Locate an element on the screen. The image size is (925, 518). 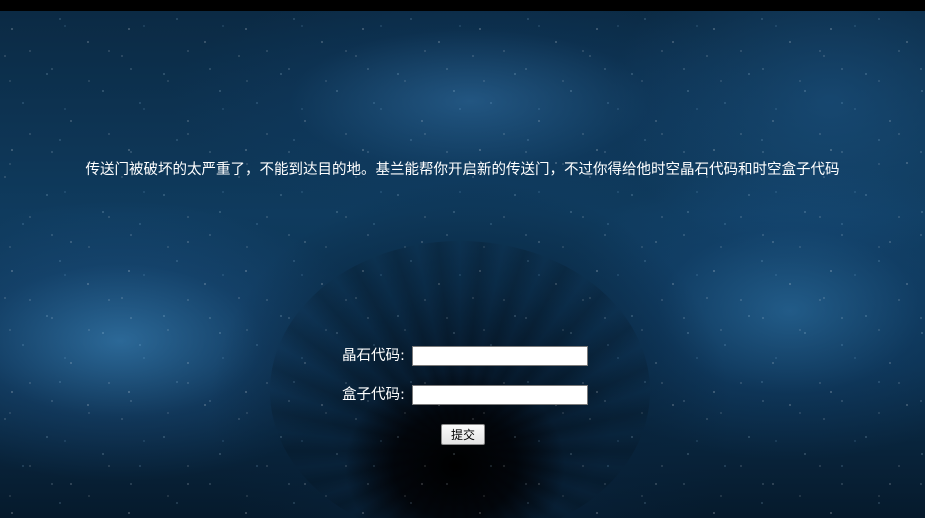
crystal-code-input is located at coordinates (500, 356).